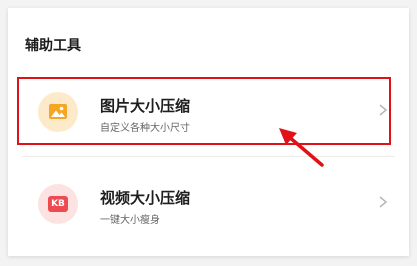  Describe the element at coordinates (301, 147) in the screenshot. I see `arrow-icon` at that location.